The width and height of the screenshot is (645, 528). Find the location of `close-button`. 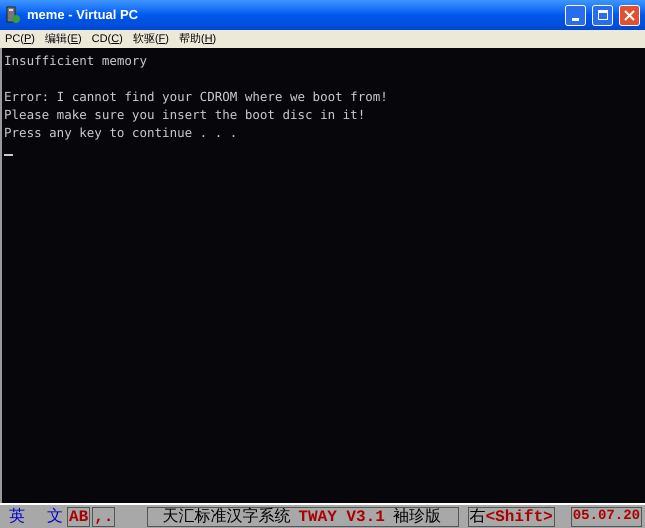

close-button is located at coordinates (629, 15).